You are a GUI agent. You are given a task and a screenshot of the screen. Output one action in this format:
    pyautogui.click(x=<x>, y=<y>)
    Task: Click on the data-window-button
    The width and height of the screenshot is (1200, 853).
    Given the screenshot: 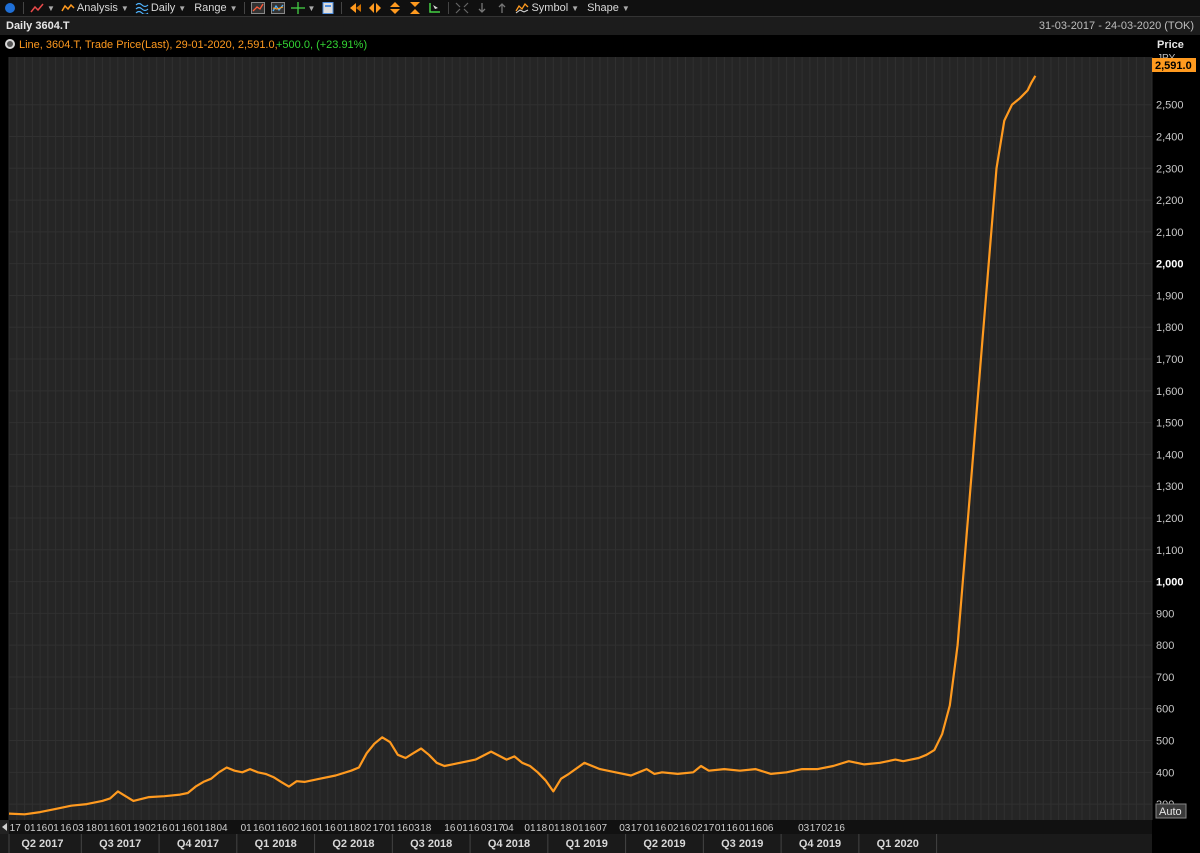 What is the action you would take?
    pyautogui.click(x=328, y=8)
    